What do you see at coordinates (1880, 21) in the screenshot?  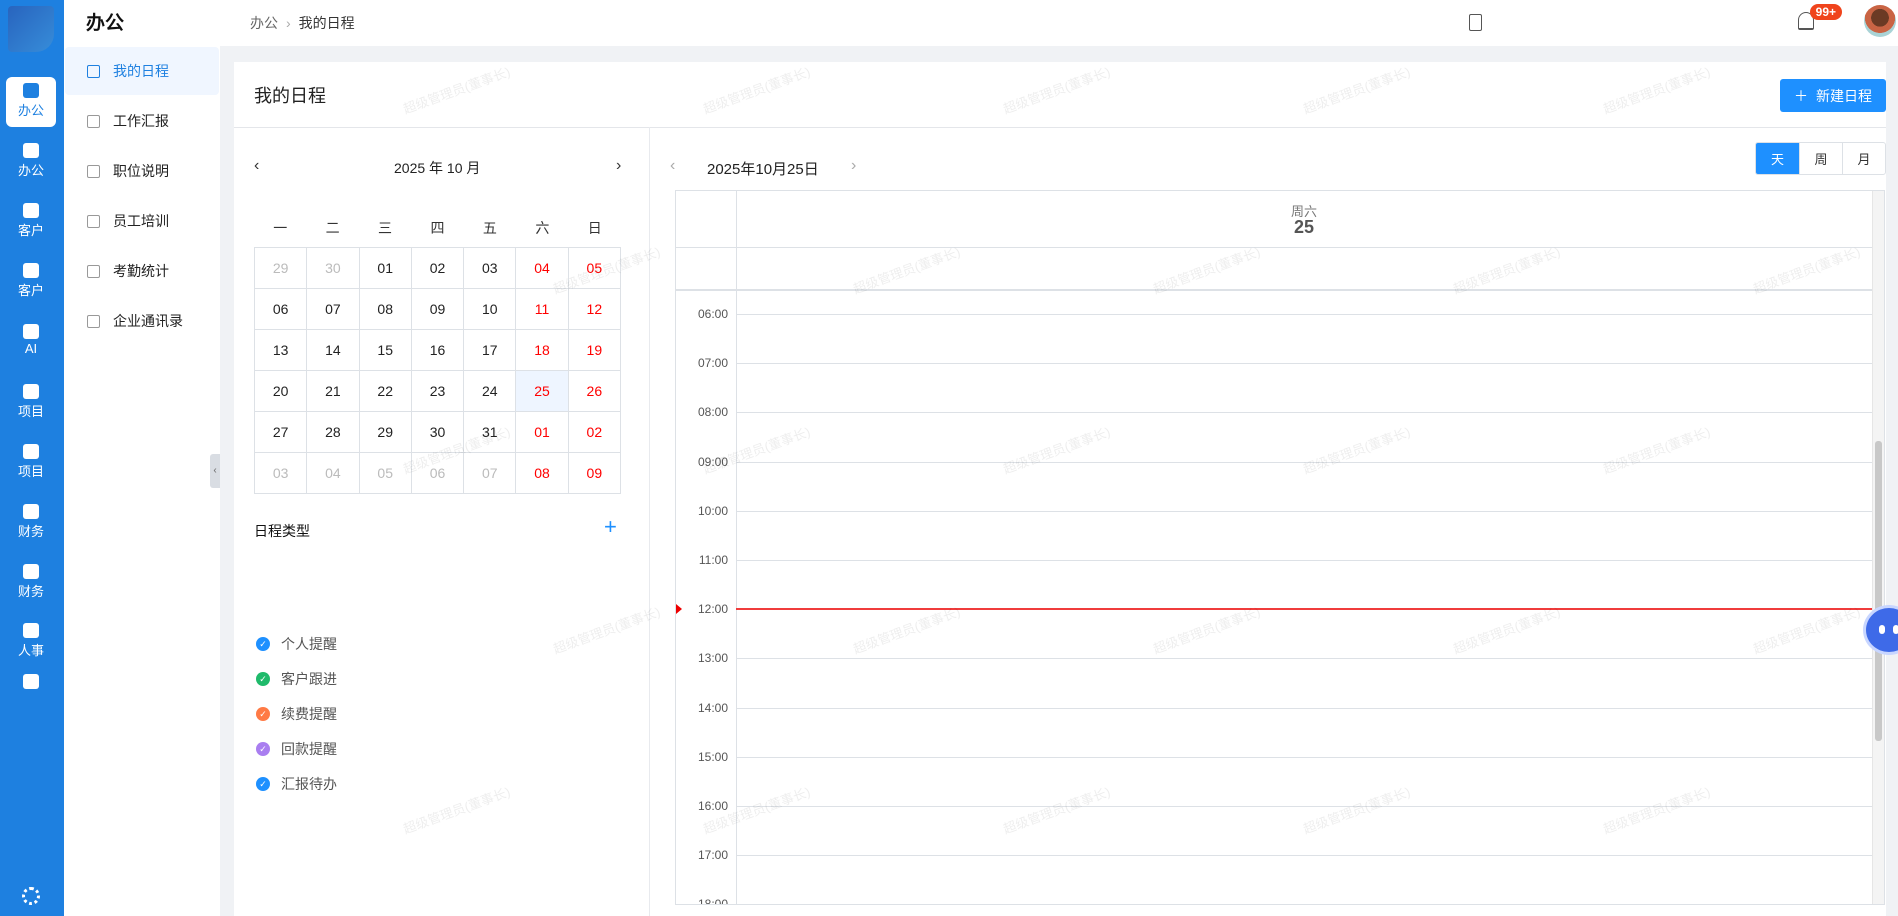 I see `user-avatar` at bounding box center [1880, 21].